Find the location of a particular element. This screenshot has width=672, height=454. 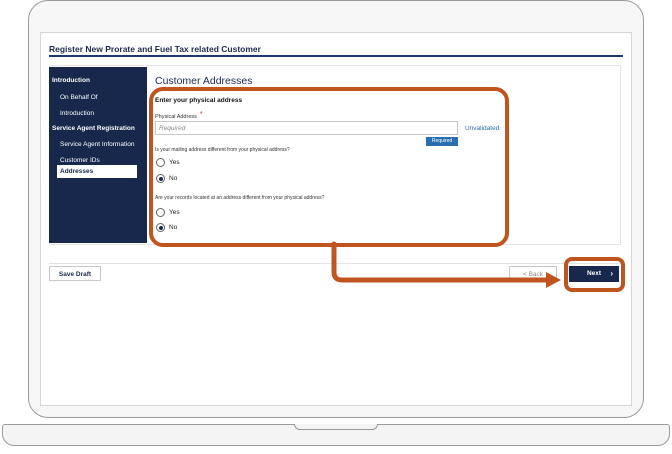

sidebar-item-addresses-label: Addresses is located at coordinates (77, 171).